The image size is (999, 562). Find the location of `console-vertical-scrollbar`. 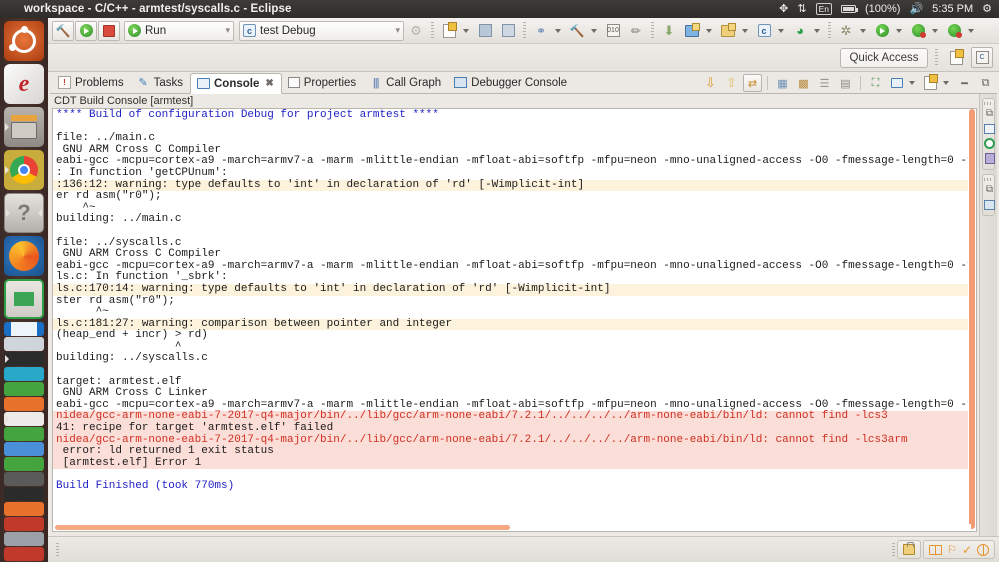

console-vertical-scrollbar is located at coordinates (972, 320).